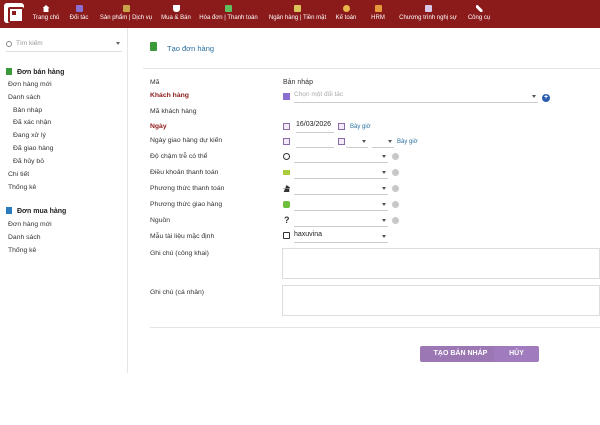  Describe the element at coordinates (546, 98) in the screenshot. I see `add-customer-button: +` at that location.